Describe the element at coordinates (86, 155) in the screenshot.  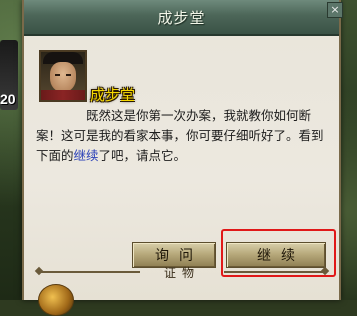
I see `message-keyword: 继续` at that location.